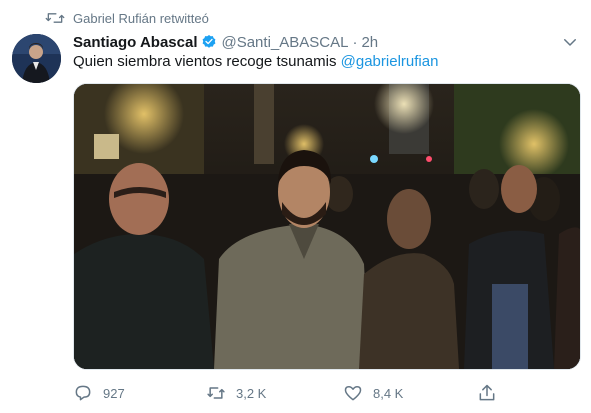  I want to click on heart-icon, so click(353, 393).